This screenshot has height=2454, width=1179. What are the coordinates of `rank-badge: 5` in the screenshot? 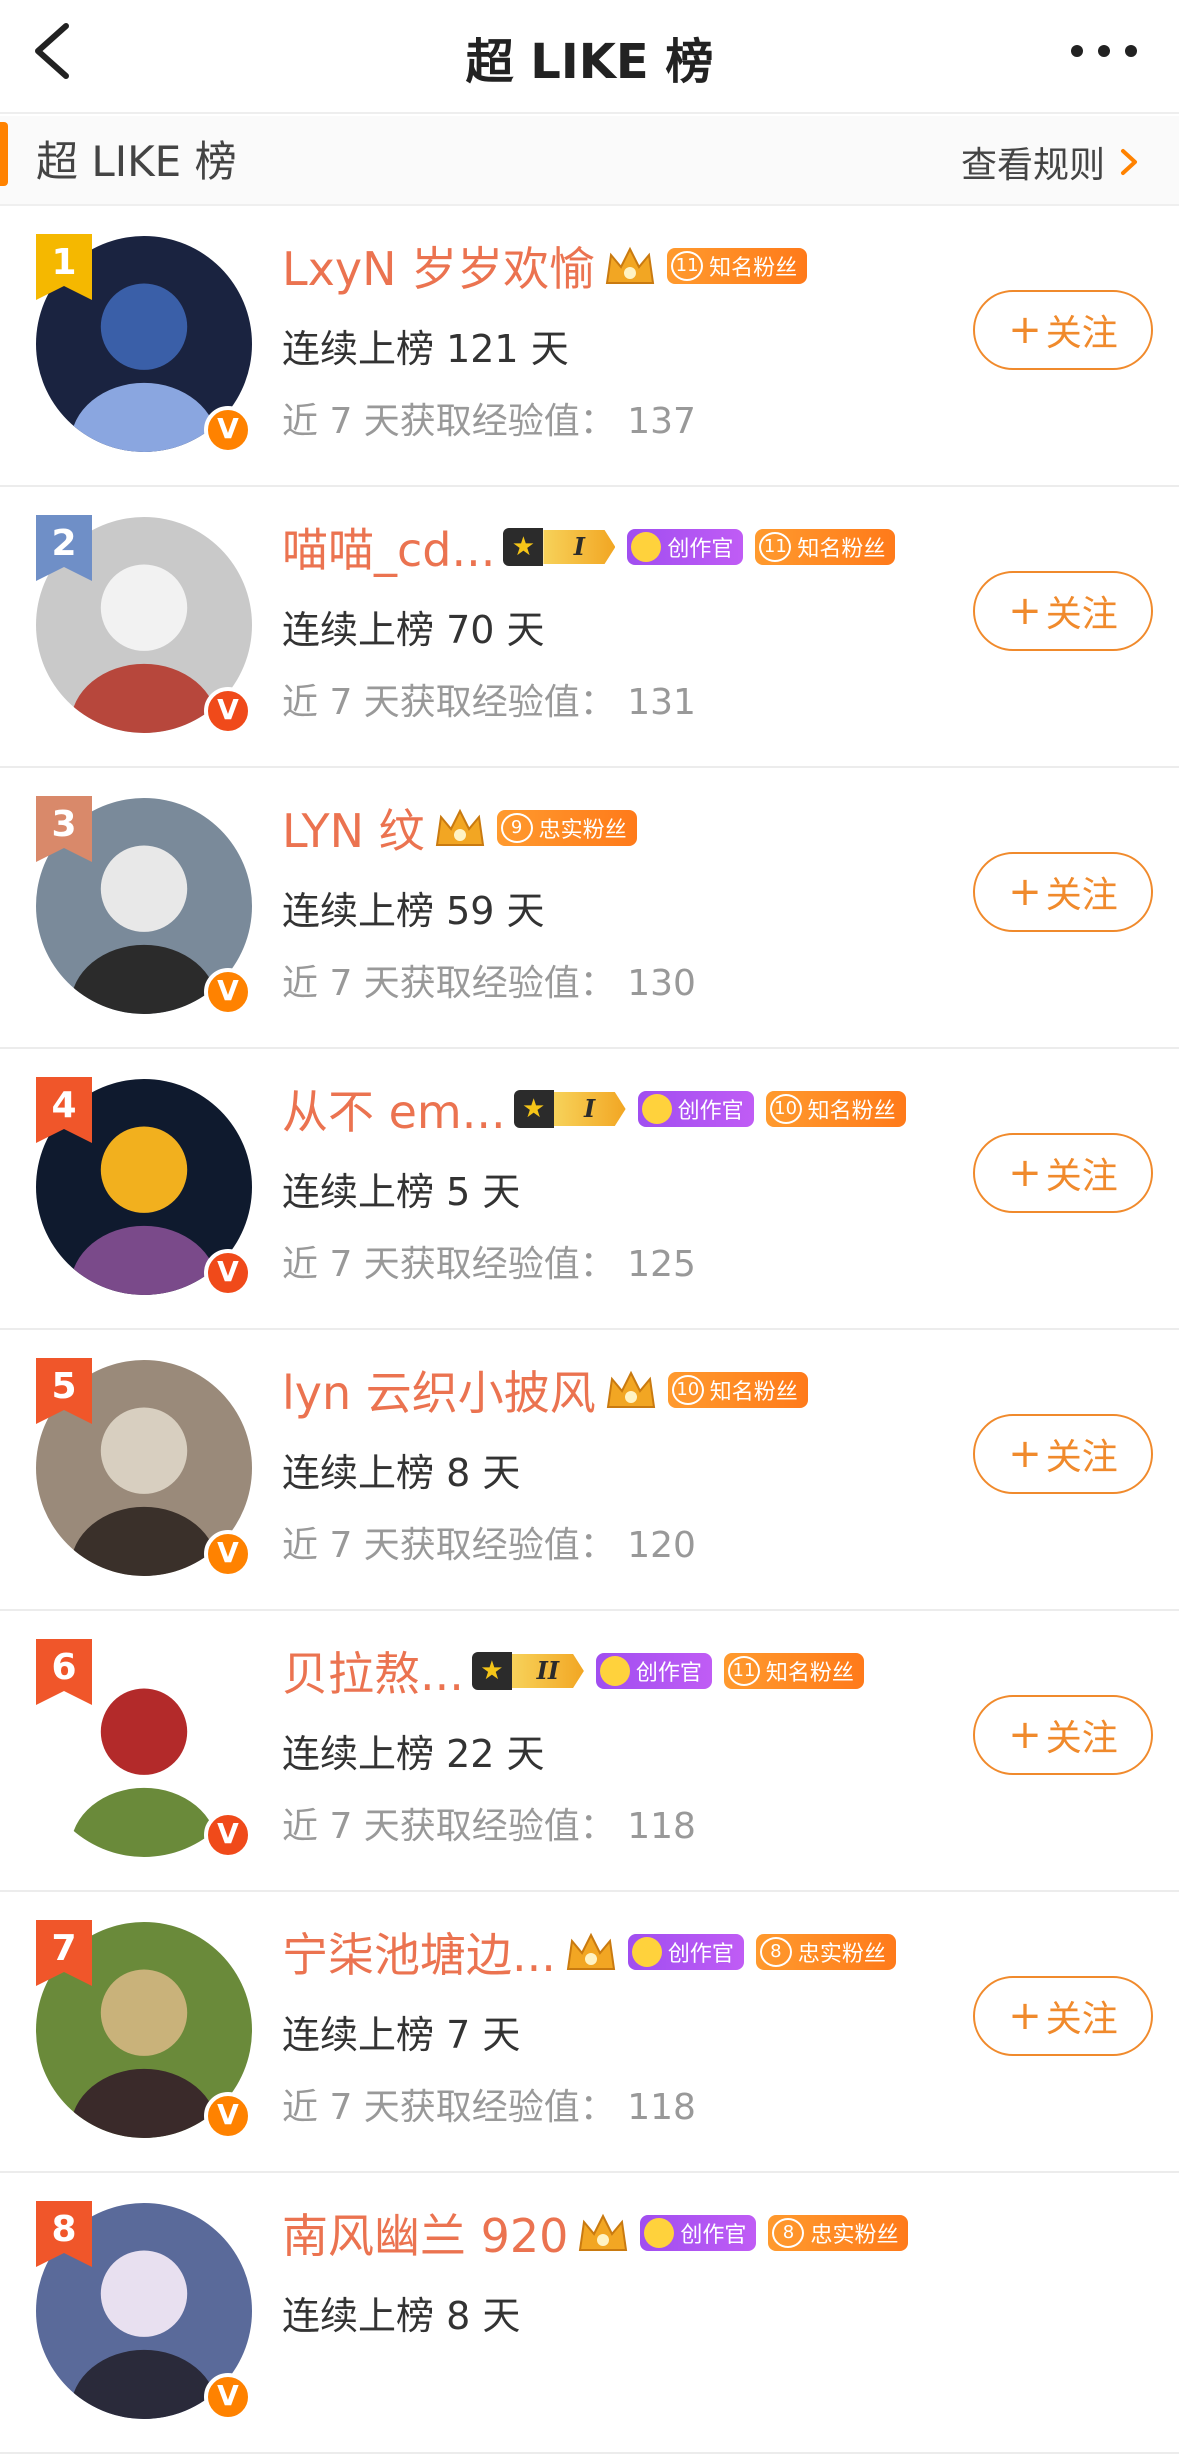 It's located at (64, 1391).